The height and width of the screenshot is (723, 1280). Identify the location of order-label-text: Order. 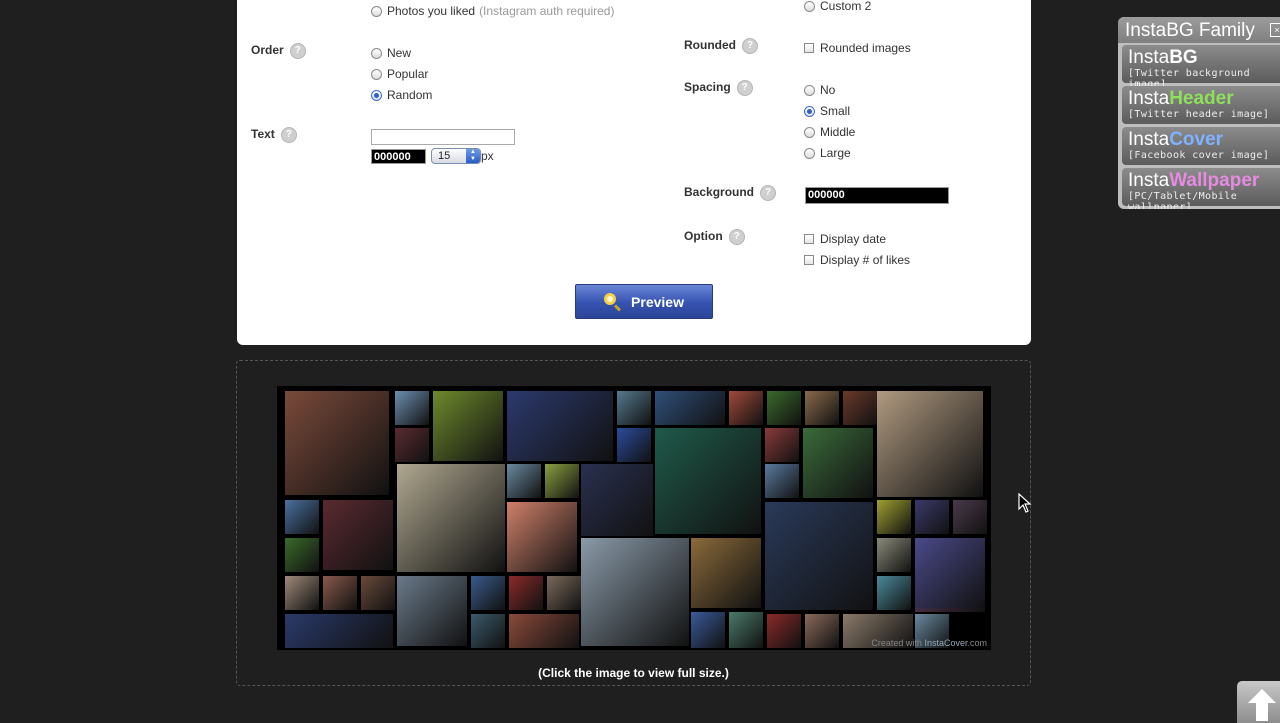
(267, 50).